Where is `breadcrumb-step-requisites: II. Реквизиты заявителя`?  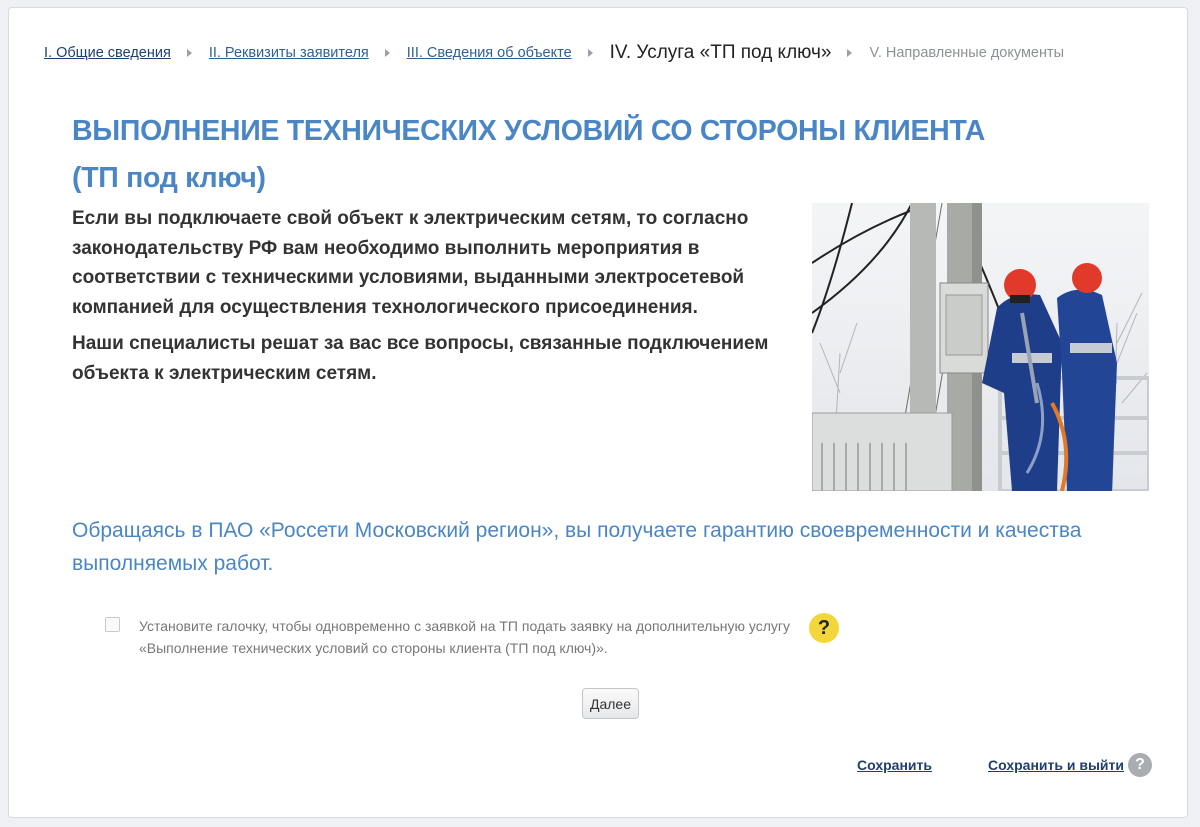
breadcrumb-step-requisites: II. Реквизиты заявителя is located at coordinates (289, 53).